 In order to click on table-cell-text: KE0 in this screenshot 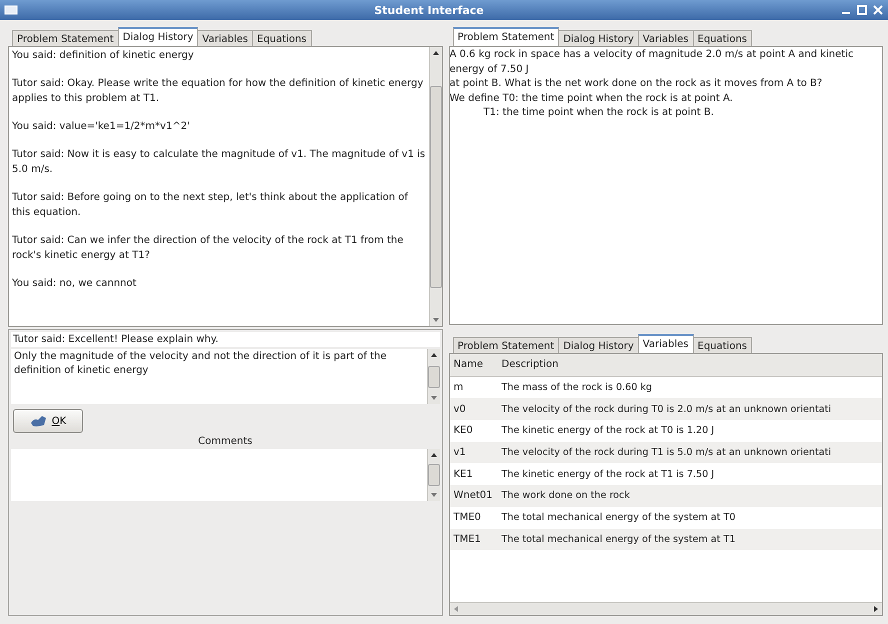, I will do `click(463, 430)`.